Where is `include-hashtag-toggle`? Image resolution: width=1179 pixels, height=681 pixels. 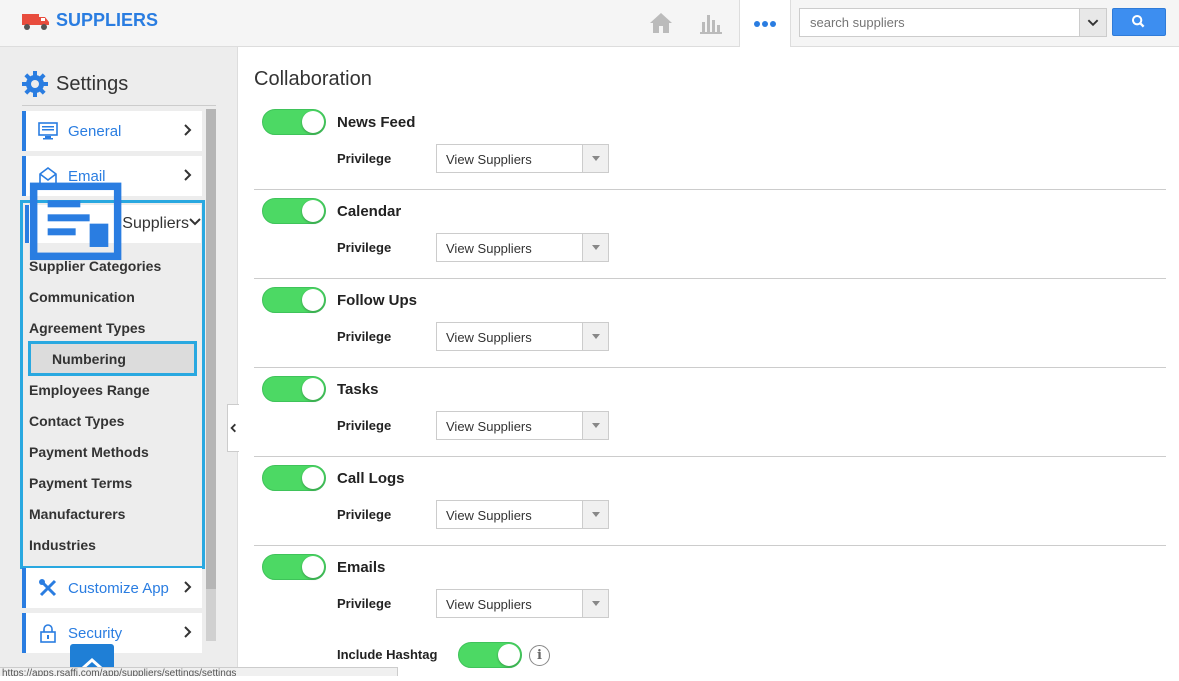
include-hashtag-toggle is located at coordinates (490, 655).